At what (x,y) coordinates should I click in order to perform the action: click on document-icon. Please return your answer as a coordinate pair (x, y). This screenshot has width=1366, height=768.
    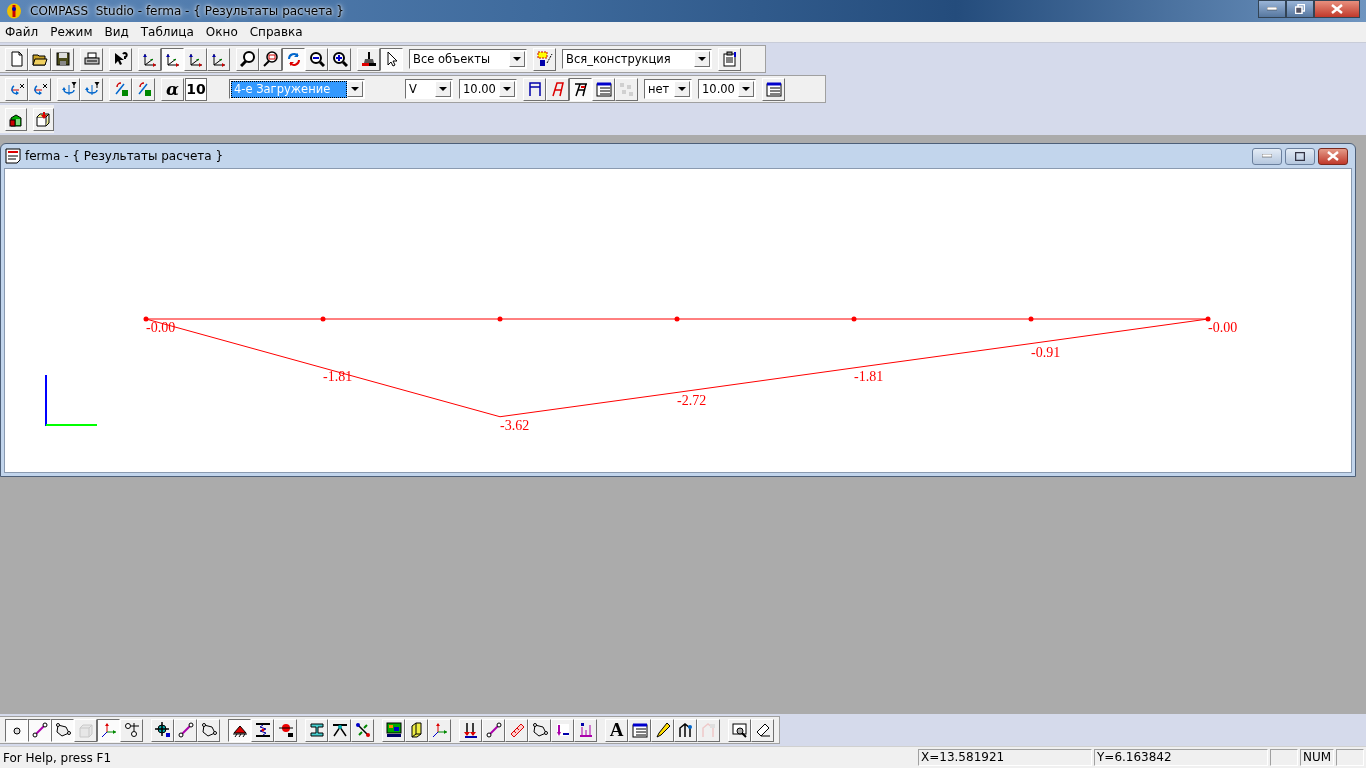
    Looking at the image, I should click on (13, 156).